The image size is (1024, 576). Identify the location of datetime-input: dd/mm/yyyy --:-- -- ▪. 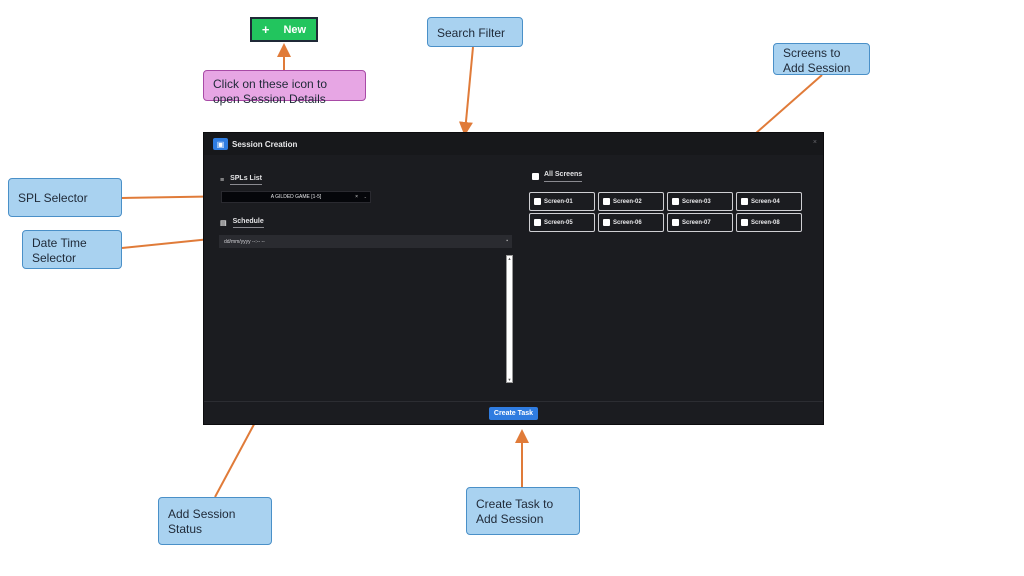
(365, 241).